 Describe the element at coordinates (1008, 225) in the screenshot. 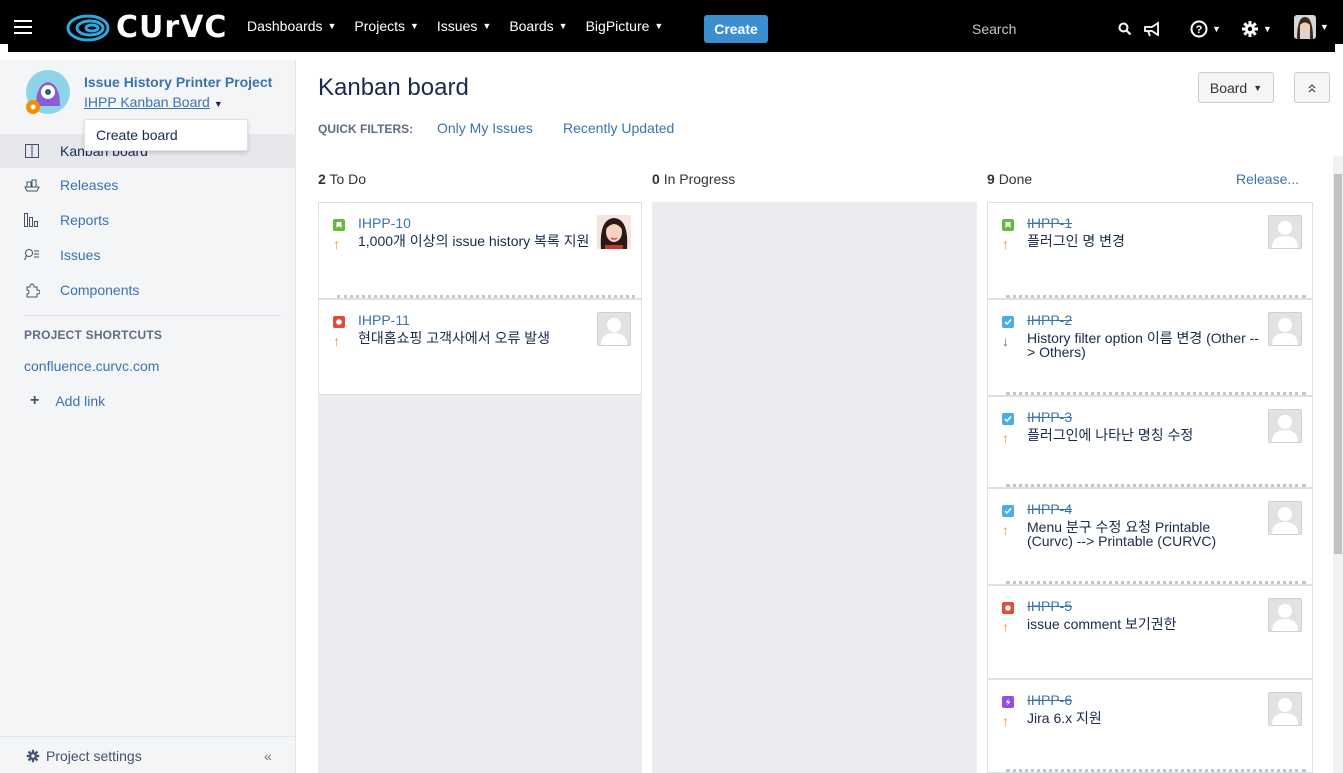

I see `story-icon` at that location.